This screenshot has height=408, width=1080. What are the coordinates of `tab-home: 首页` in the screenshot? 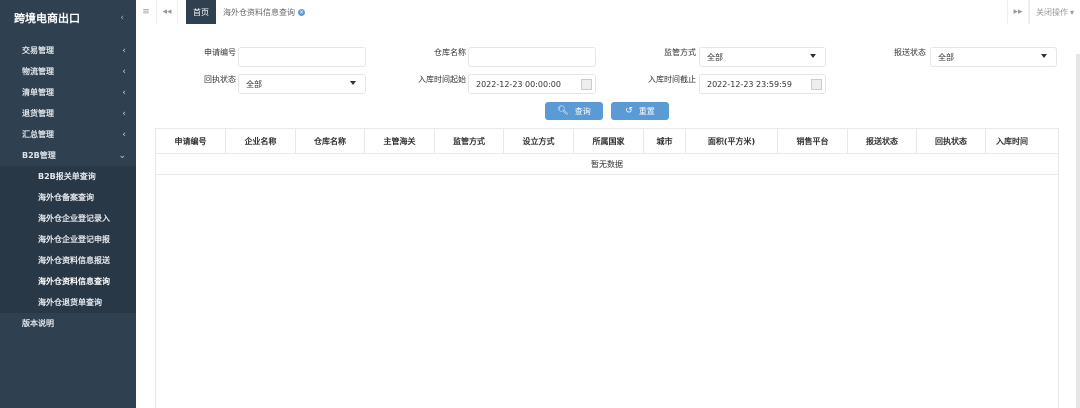 It's located at (201, 12).